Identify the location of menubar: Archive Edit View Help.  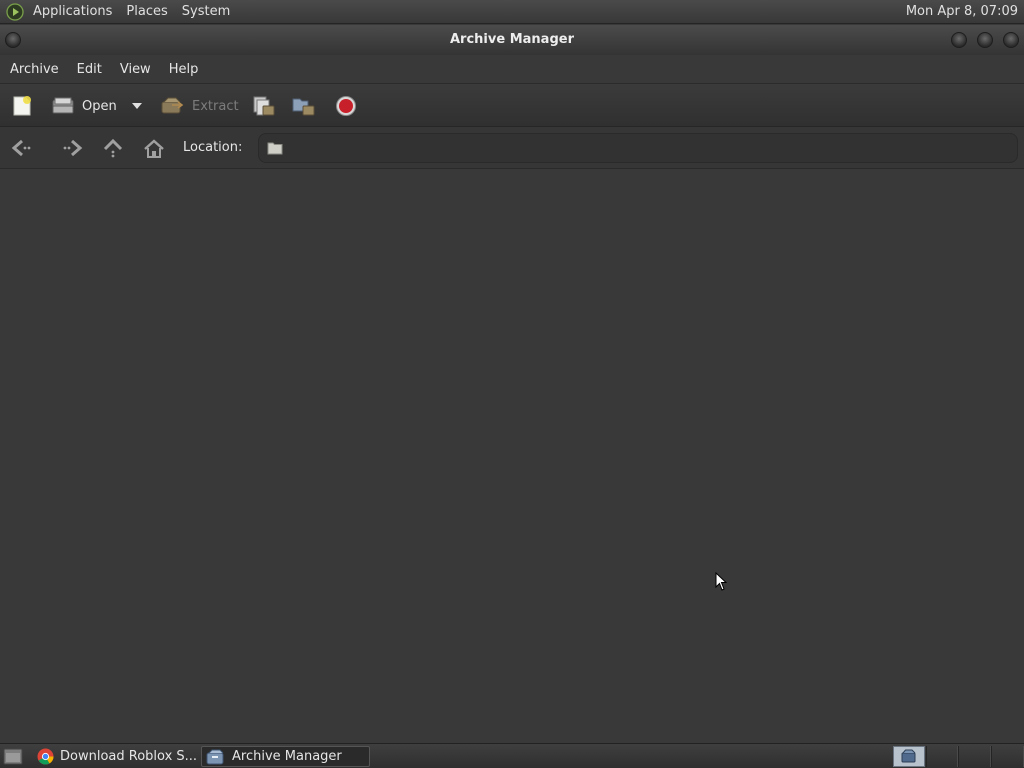
(512, 69).